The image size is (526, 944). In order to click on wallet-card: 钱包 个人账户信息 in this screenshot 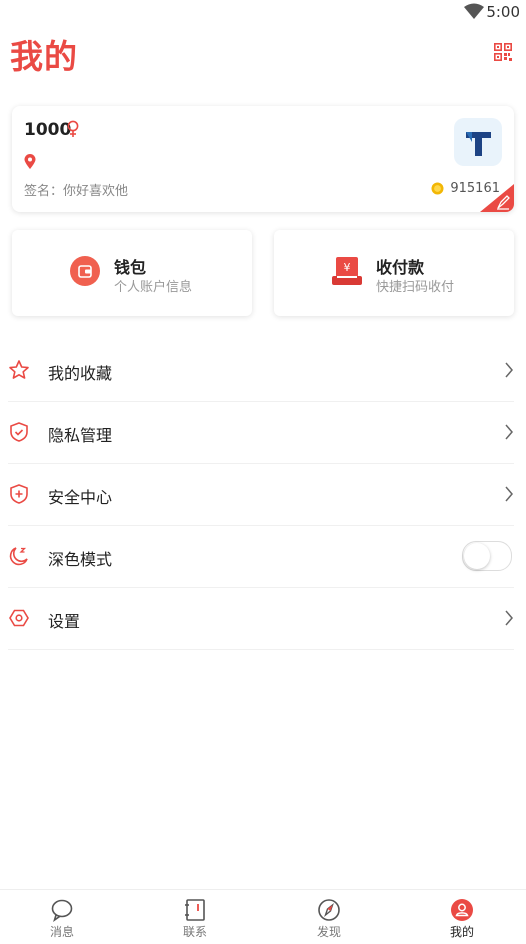, I will do `click(132, 273)`.